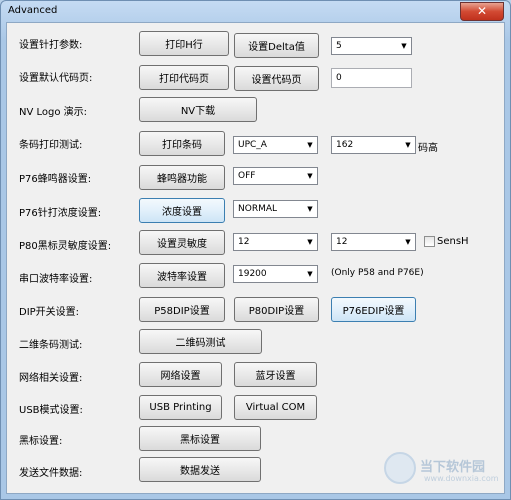  What do you see at coordinates (275, 145) in the screenshot?
I see `barcode-type-combo: UPC_A ▼` at bounding box center [275, 145].